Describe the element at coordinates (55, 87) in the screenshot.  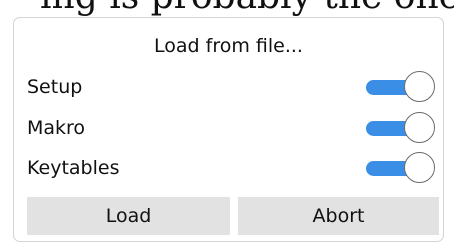
I see `option-label-setup: Setup` at that location.